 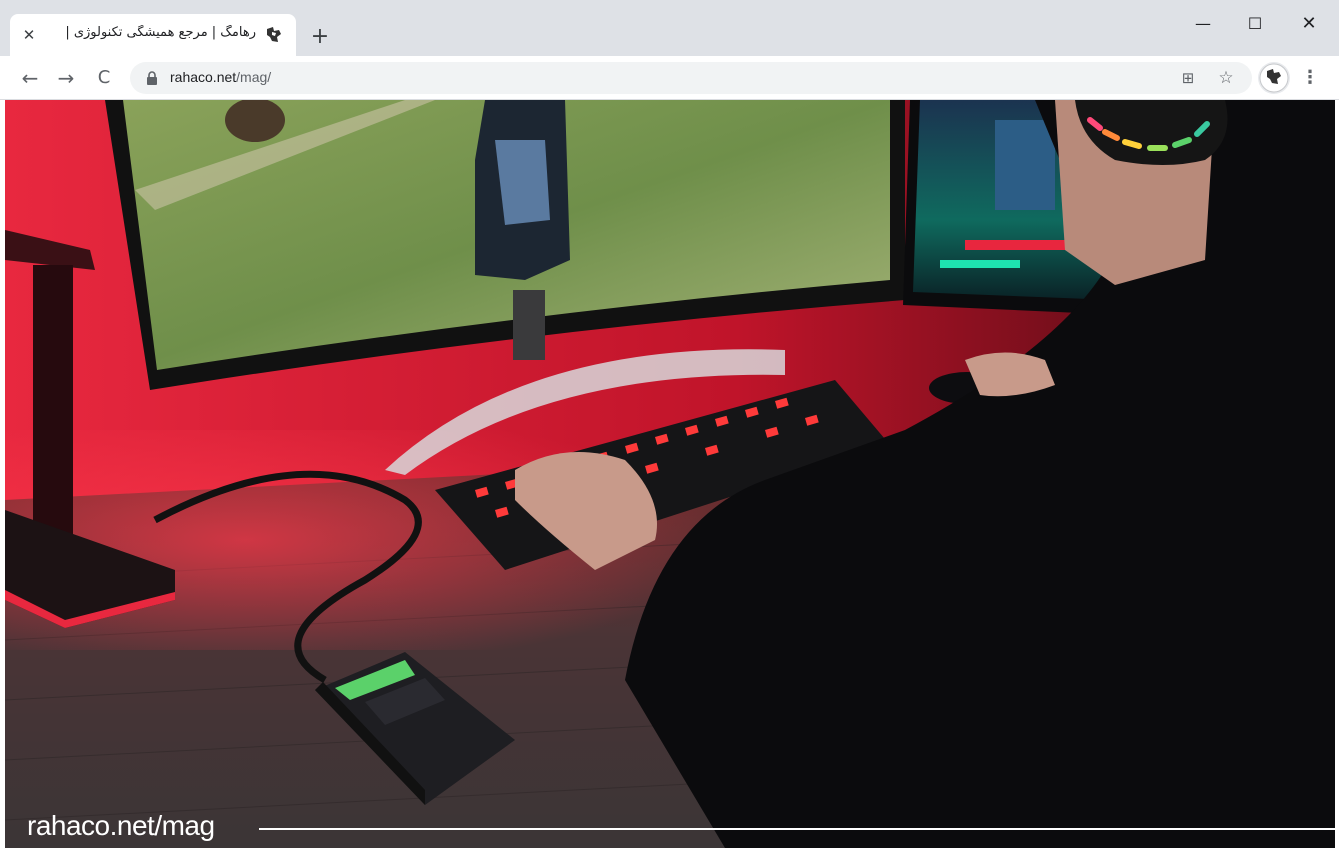 I want to click on tab-strip: رهامگ | مرجع همیشگی تکنولوژی | ✕ + — ☐ ✕, so click(x=669, y=28).